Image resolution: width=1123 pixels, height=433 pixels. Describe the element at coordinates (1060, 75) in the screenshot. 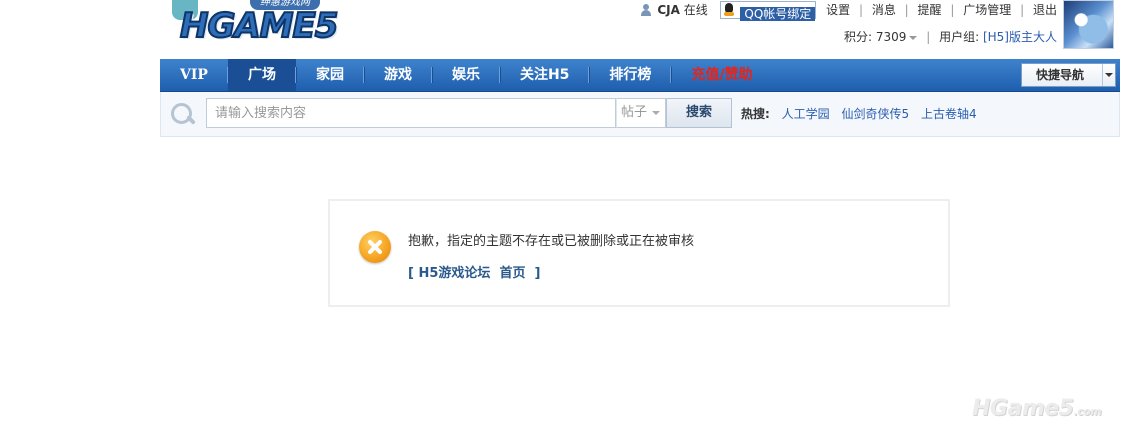

I see `quick-nav-label: 快捷导航` at that location.